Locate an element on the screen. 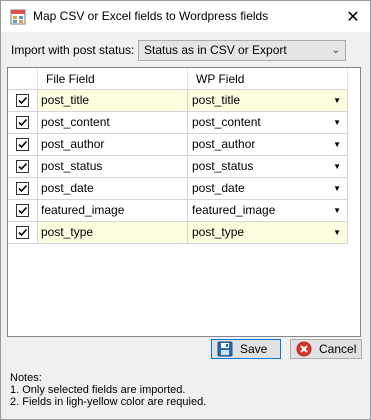  table-row: post_date post_date ▼ is located at coordinates (178, 189).